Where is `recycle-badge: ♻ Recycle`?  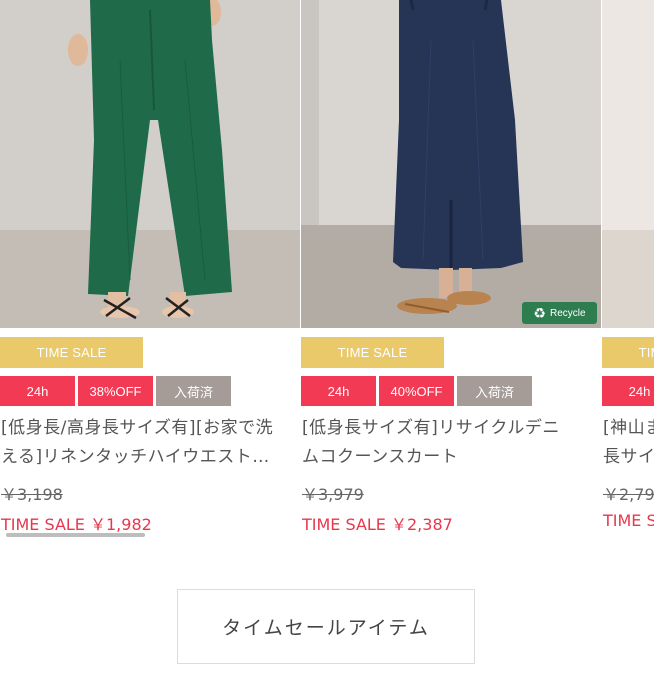 recycle-badge: ♻ Recycle is located at coordinates (559, 313).